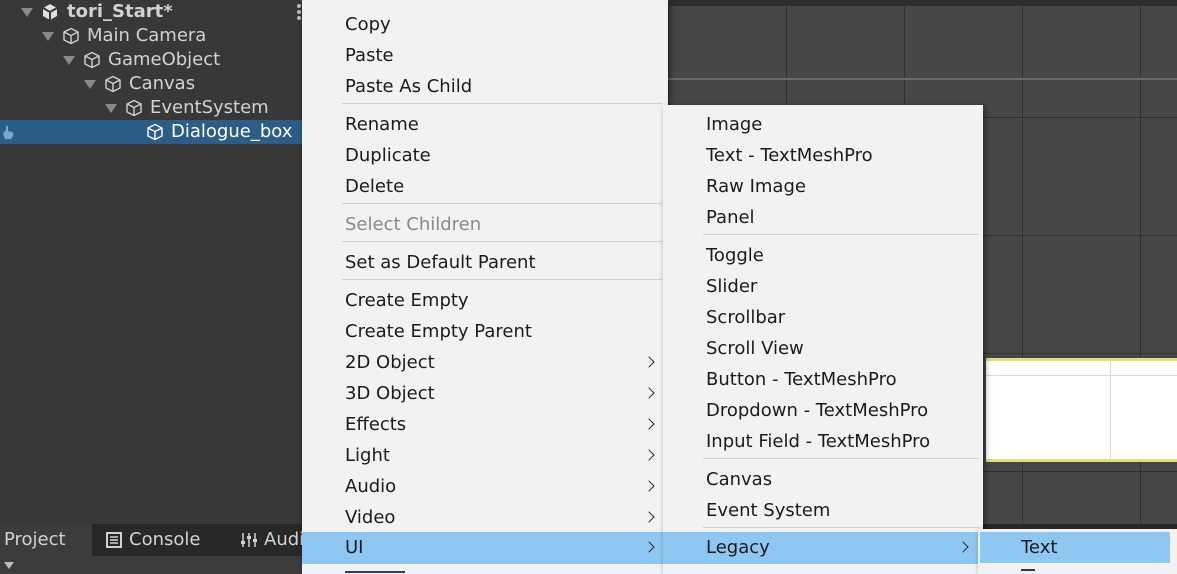 This screenshot has width=1177, height=574. Describe the element at coordinates (1039, 547) in the screenshot. I see `menu-item-label: Text` at that location.